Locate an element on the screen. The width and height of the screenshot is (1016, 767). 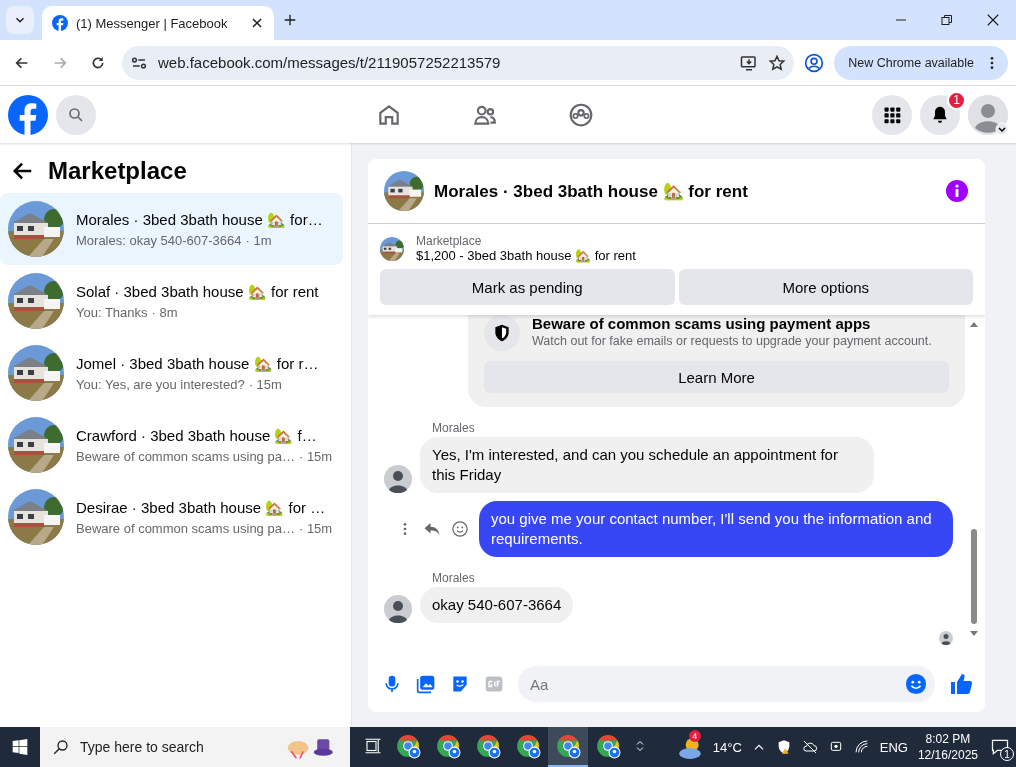
notice-title: Beware of common scams using payment apps is located at coordinates (702, 323).